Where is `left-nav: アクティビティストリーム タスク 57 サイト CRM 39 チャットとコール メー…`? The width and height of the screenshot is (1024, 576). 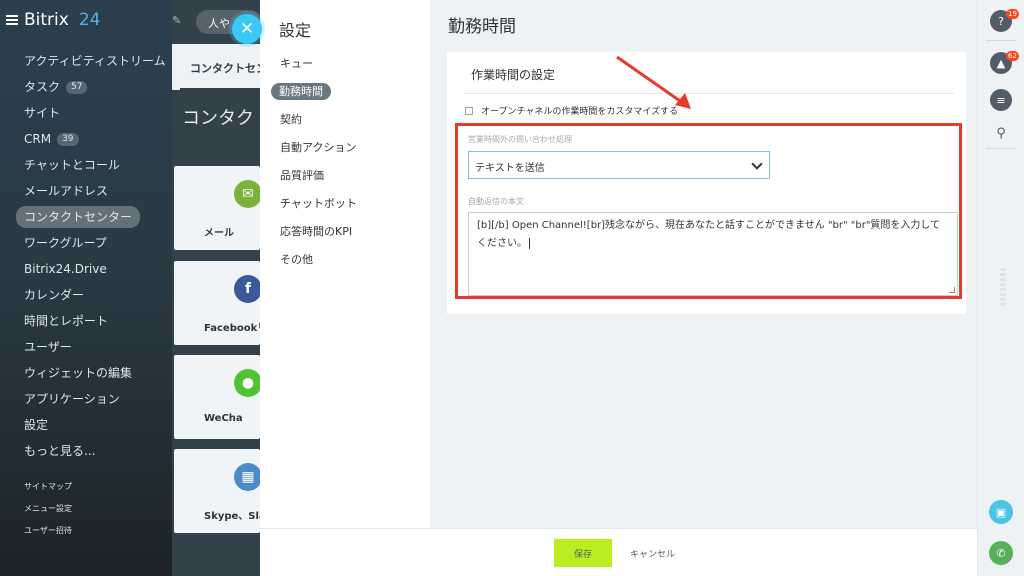
left-nav: アクティビティストリーム タスク 57 サイト CRM 39 チャットとコール メー… is located at coordinates (91, 295).